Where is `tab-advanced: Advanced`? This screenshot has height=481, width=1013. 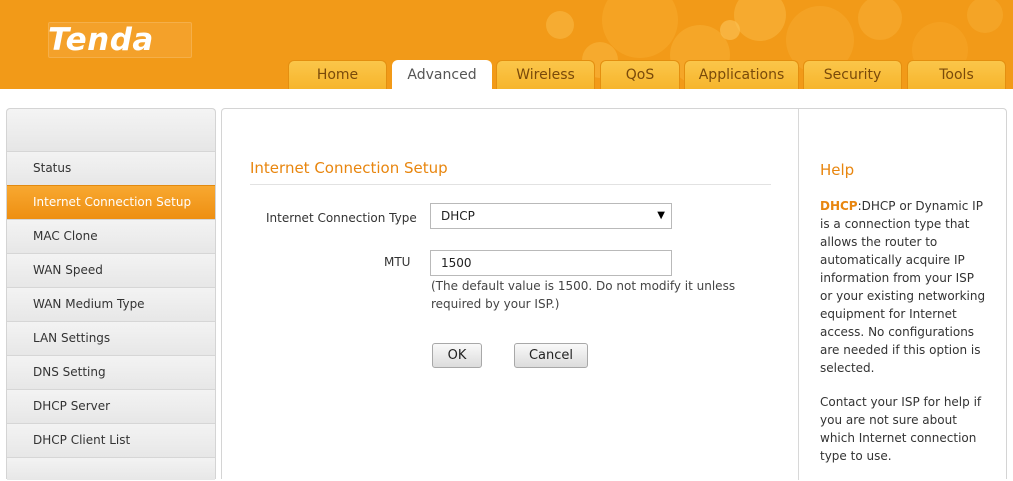
tab-advanced: Advanced is located at coordinates (442, 74).